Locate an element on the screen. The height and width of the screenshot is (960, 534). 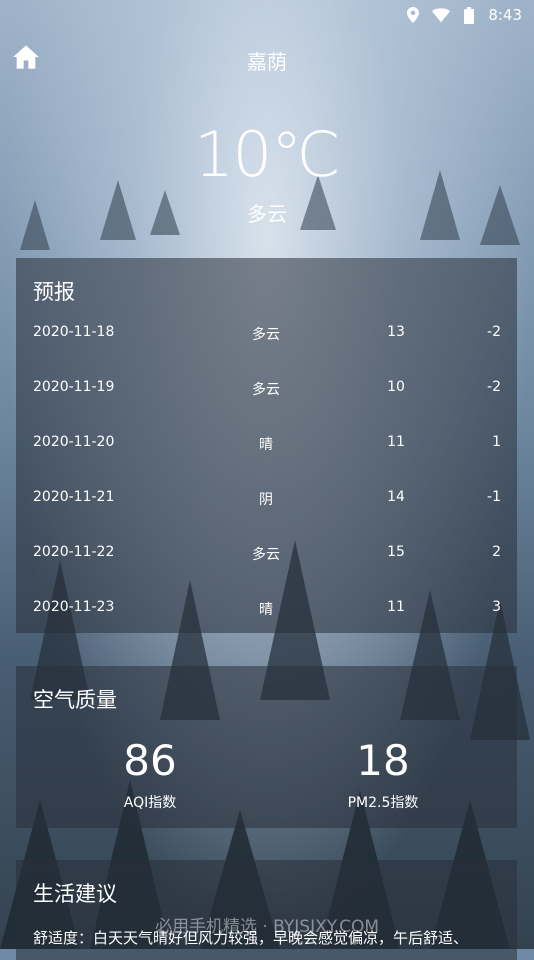
watermark: 必用手机精选 · BYJSJXY.COM is located at coordinates (267, 927).